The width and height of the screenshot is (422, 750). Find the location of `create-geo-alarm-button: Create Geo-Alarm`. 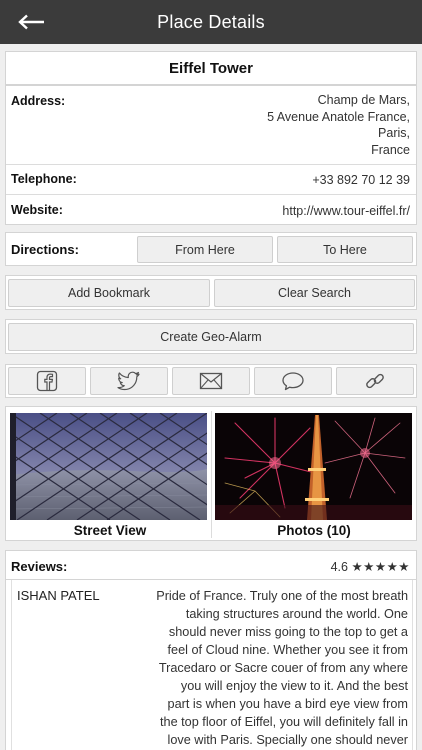

create-geo-alarm-button: Create Geo-Alarm is located at coordinates (211, 337).